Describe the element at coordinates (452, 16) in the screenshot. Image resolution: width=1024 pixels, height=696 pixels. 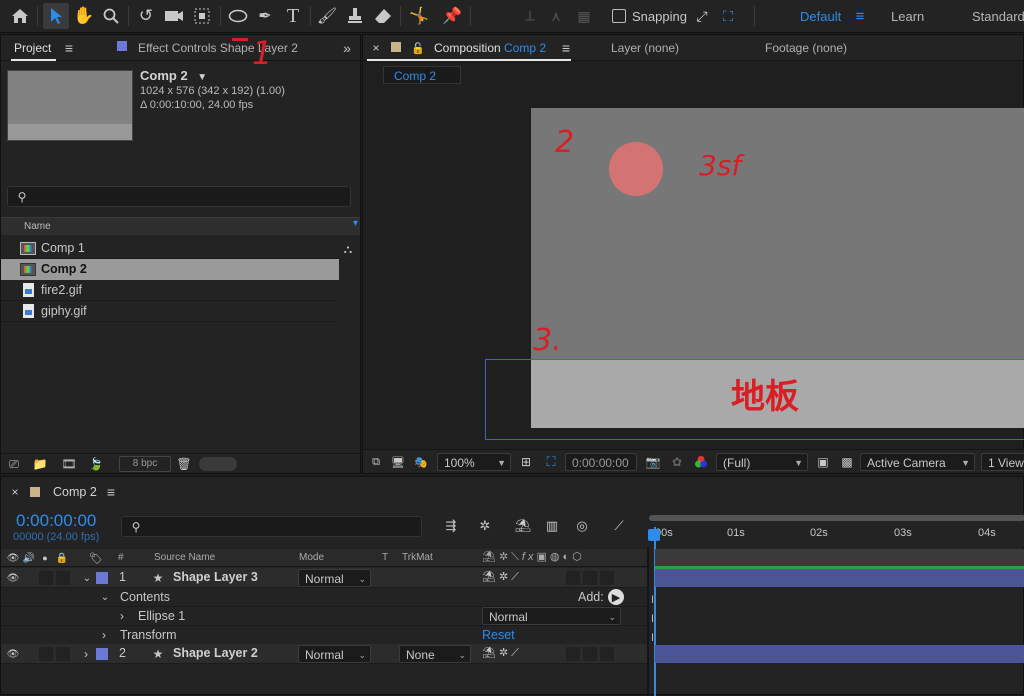
I see `pin-icon: 📌` at that location.